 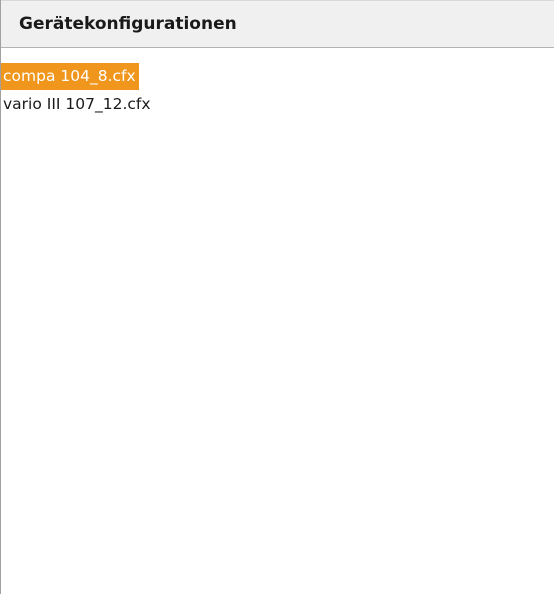 I want to click on configuration-file-list: compa 104_8.cfx vario III 107_12.cfx, so click(x=277, y=83).